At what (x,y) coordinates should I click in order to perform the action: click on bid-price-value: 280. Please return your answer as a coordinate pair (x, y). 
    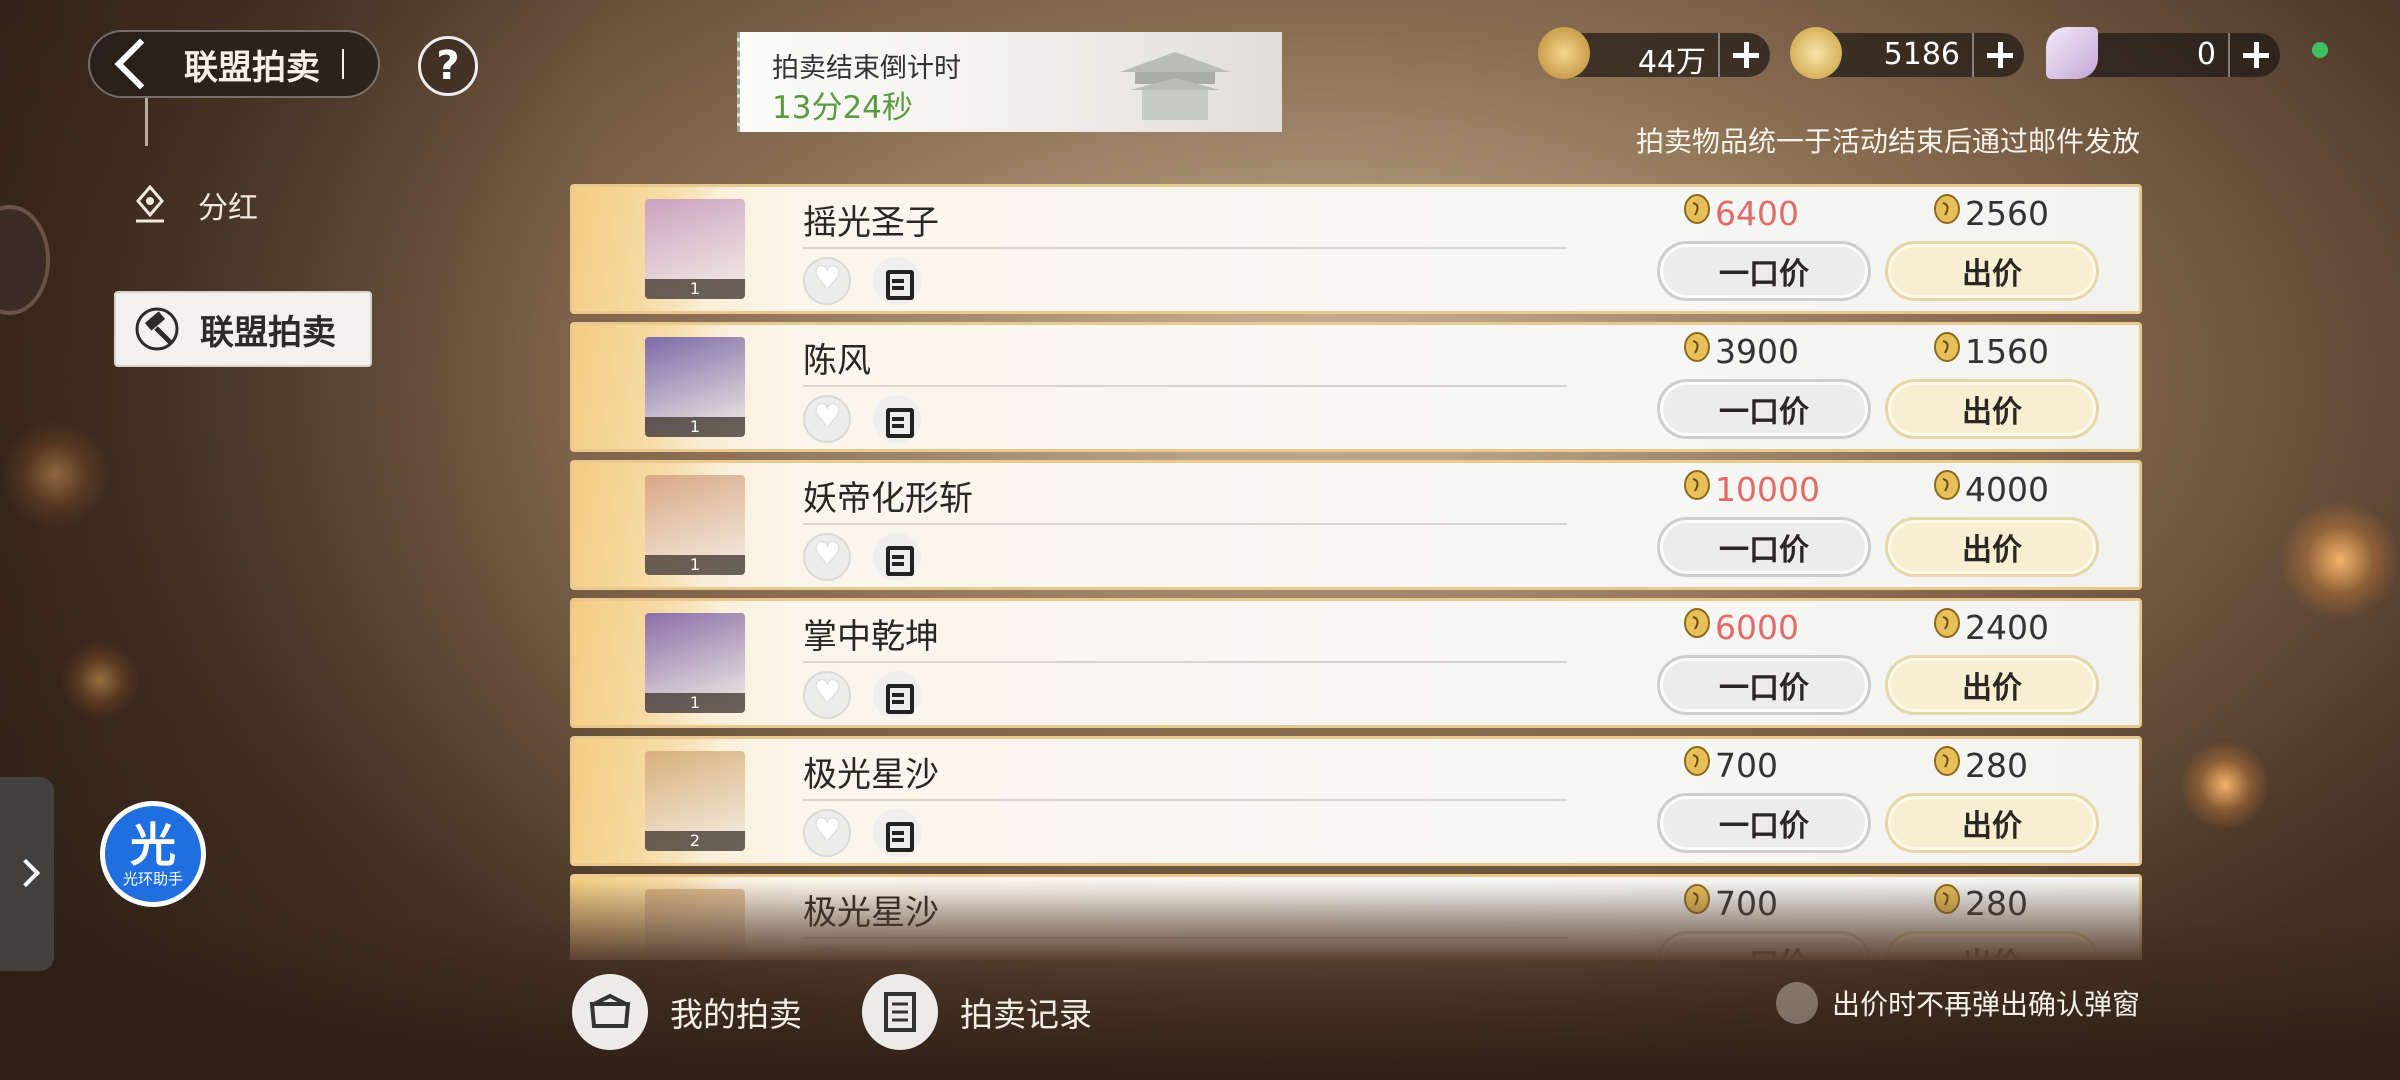
    Looking at the image, I should click on (1996, 765).